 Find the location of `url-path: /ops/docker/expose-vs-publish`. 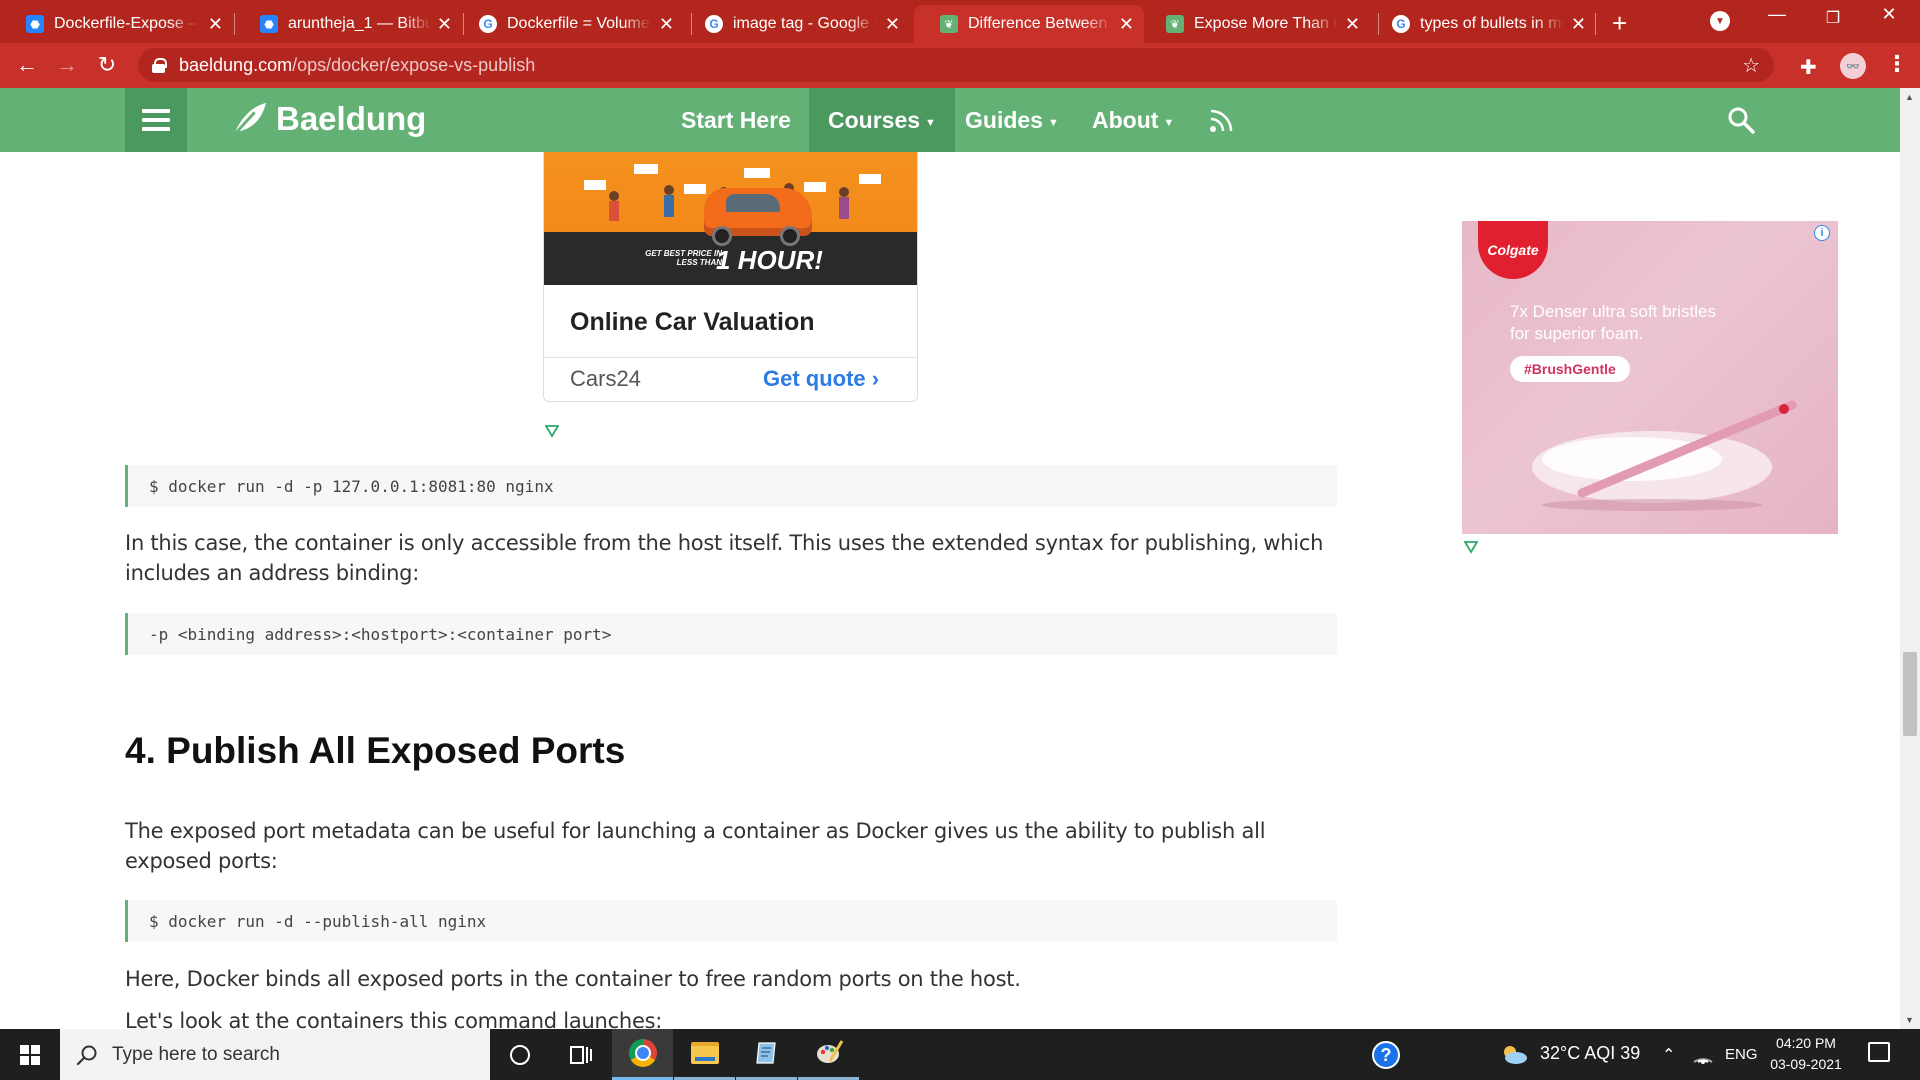

url-path: /ops/docker/expose-vs-publish is located at coordinates (414, 64).